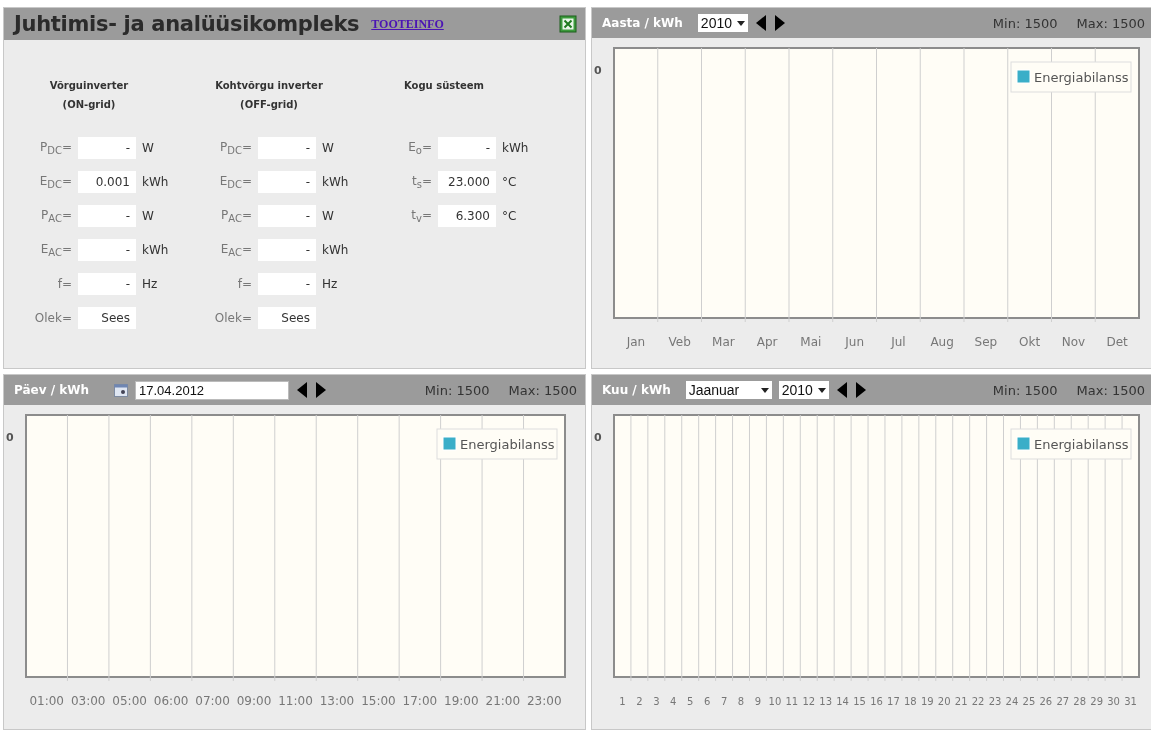  Describe the element at coordinates (642, 23) in the screenshot. I see `panel-title: Aasta / kWh` at that location.